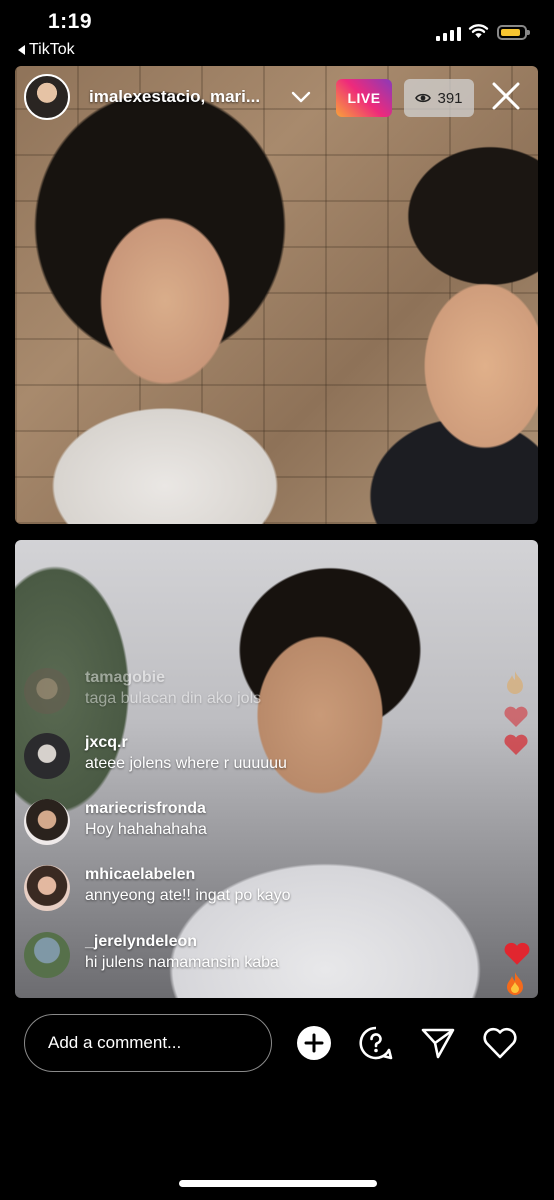  I want to click on comment-message: taga bulacan din ako jols, so click(173, 698).